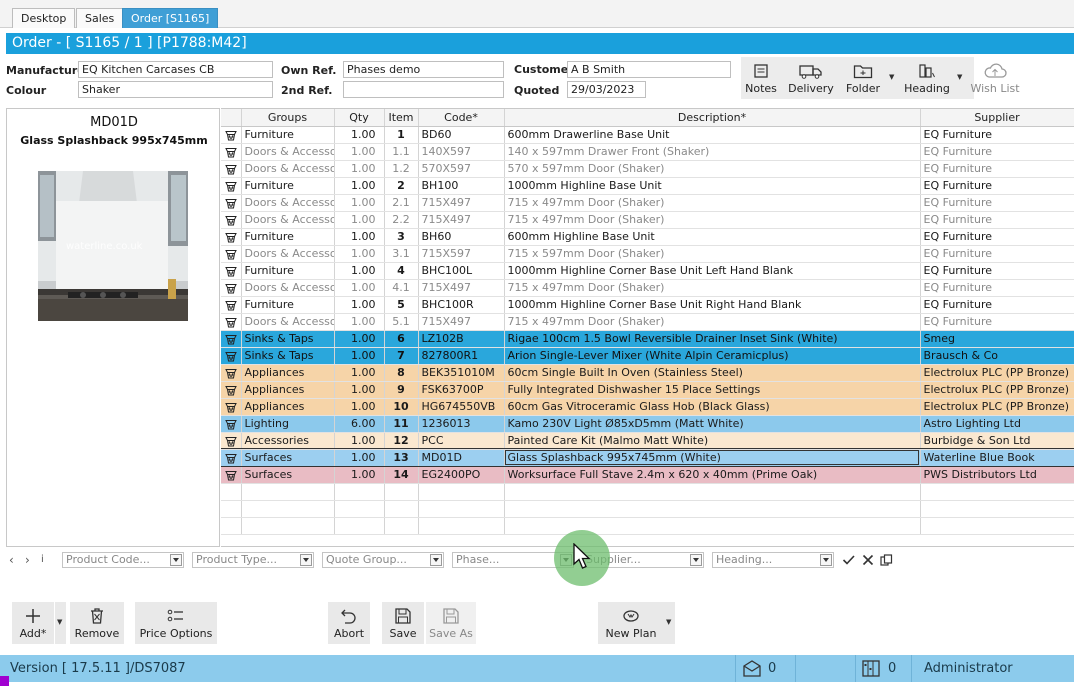  What do you see at coordinates (288, 407) in the screenshot?
I see `cell-group: Appliances` at bounding box center [288, 407].